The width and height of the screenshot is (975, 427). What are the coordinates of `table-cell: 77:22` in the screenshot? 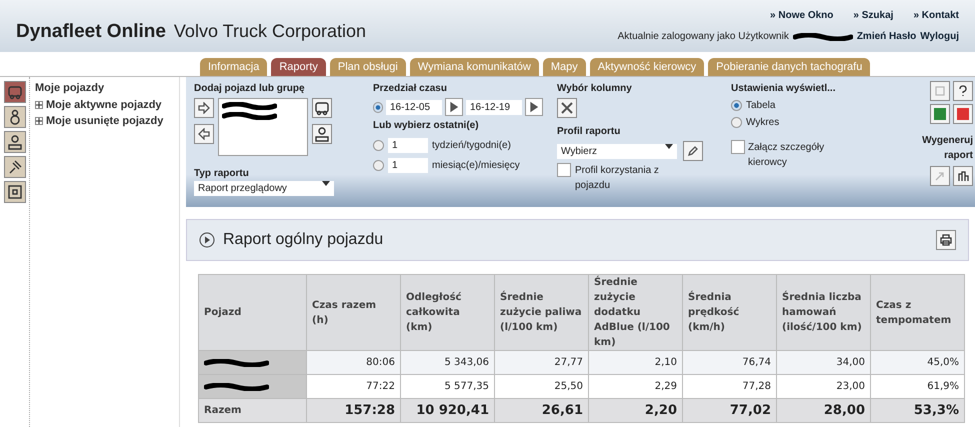 It's located at (353, 386).